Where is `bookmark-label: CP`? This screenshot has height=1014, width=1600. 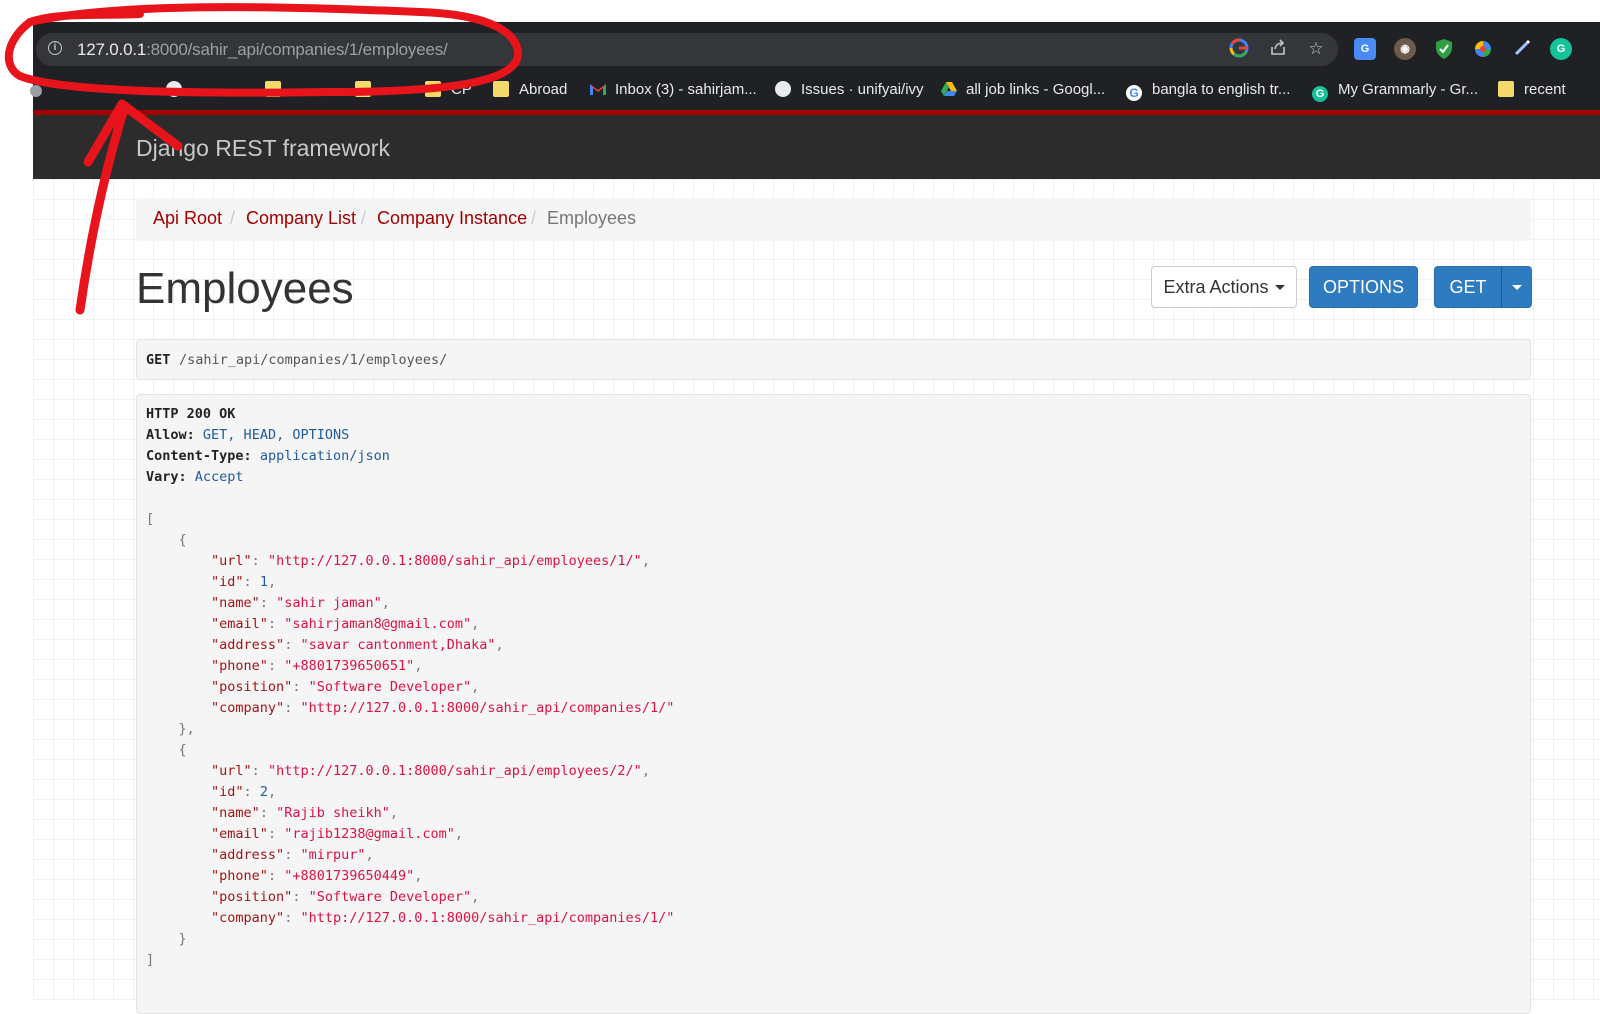 bookmark-label: CP is located at coordinates (461, 89).